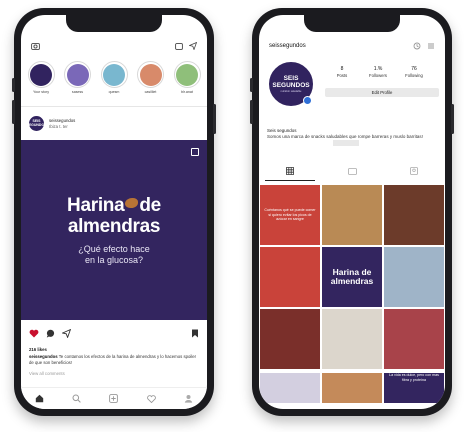 This screenshot has height=432, width=464. I want to click on stat-label: Following, so click(414, 75).